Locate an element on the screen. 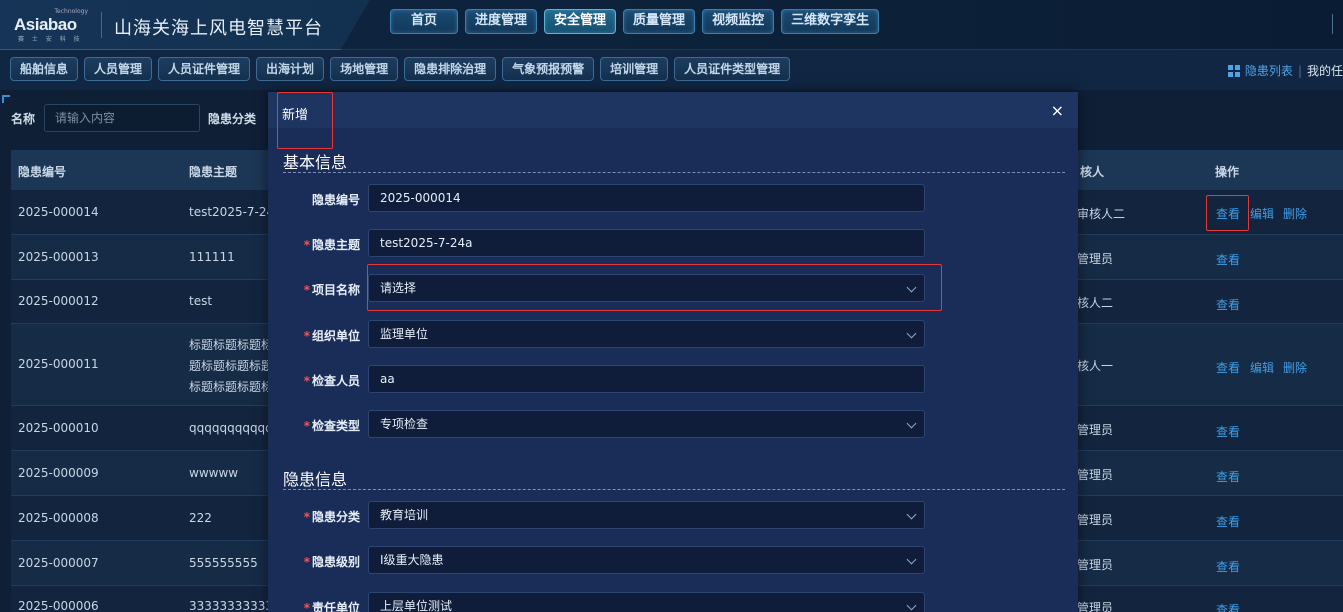 The image size is (1343, 612). label-hazard-level: * 隐患级别 is located at coordinates (331, 562).